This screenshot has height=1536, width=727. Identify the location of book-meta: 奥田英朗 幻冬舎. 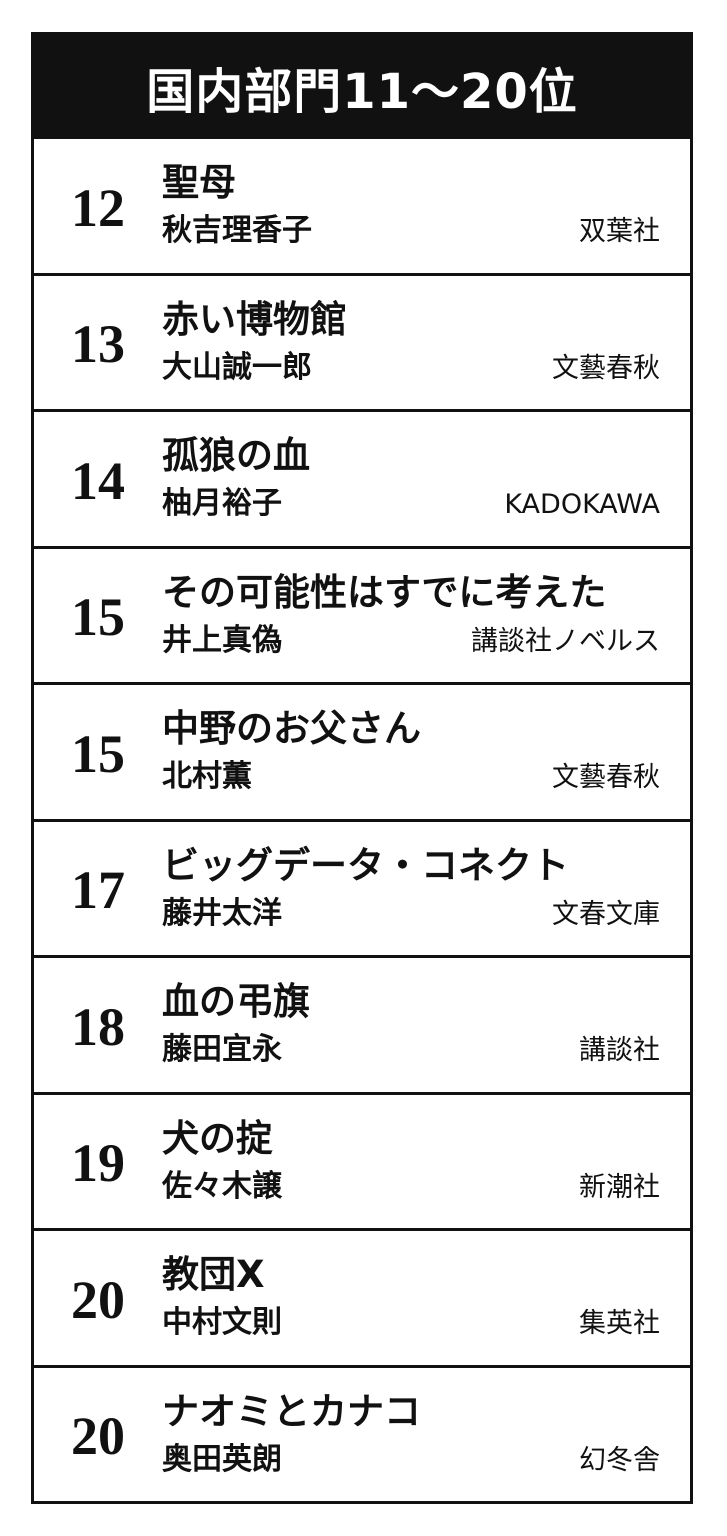
(411, 1460).